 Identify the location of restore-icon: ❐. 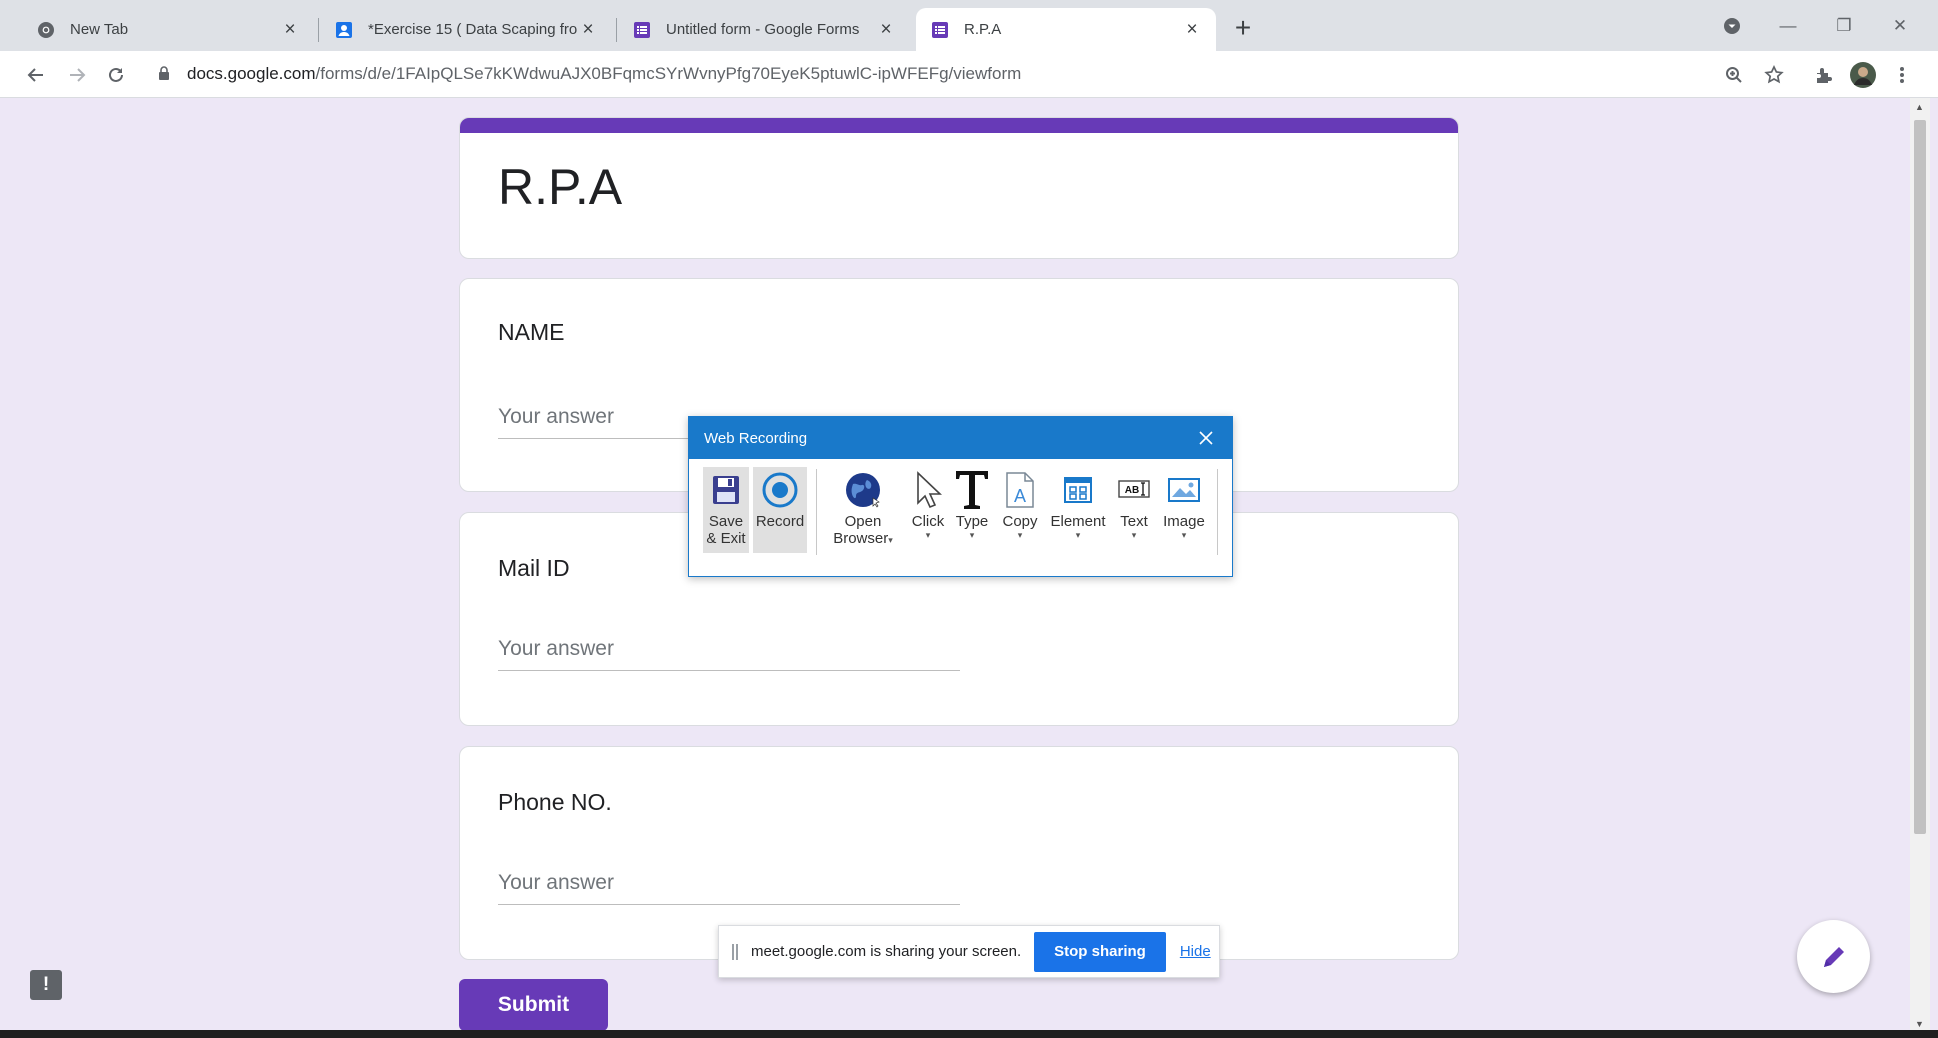
(1844, 26).